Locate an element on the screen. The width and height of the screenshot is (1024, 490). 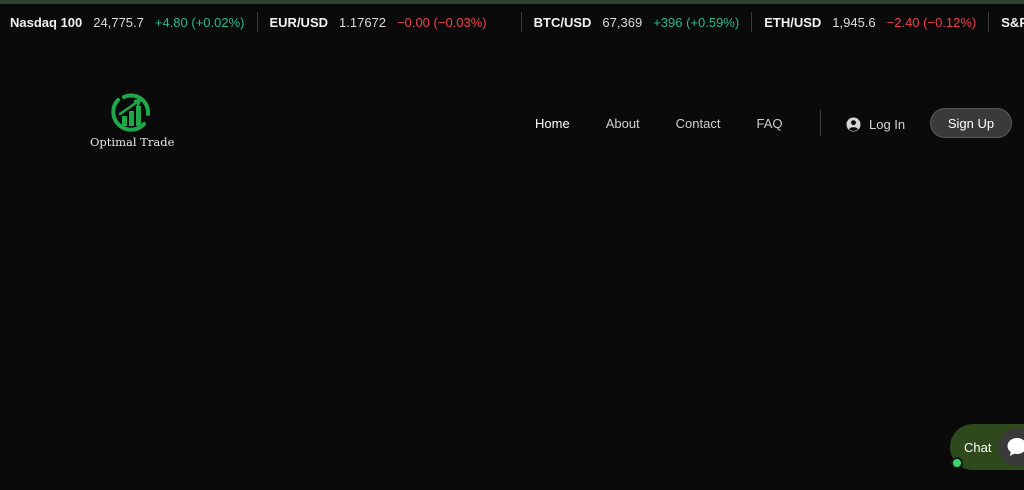
nav-item-home: Home is located at coordinates (552, 123).